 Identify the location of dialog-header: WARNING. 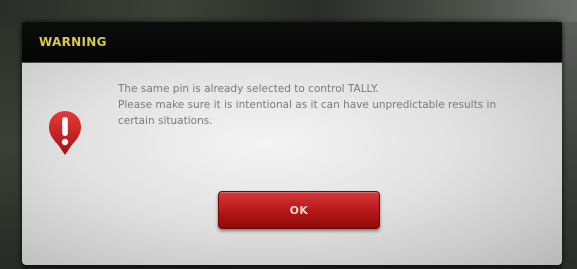
(292, 42).